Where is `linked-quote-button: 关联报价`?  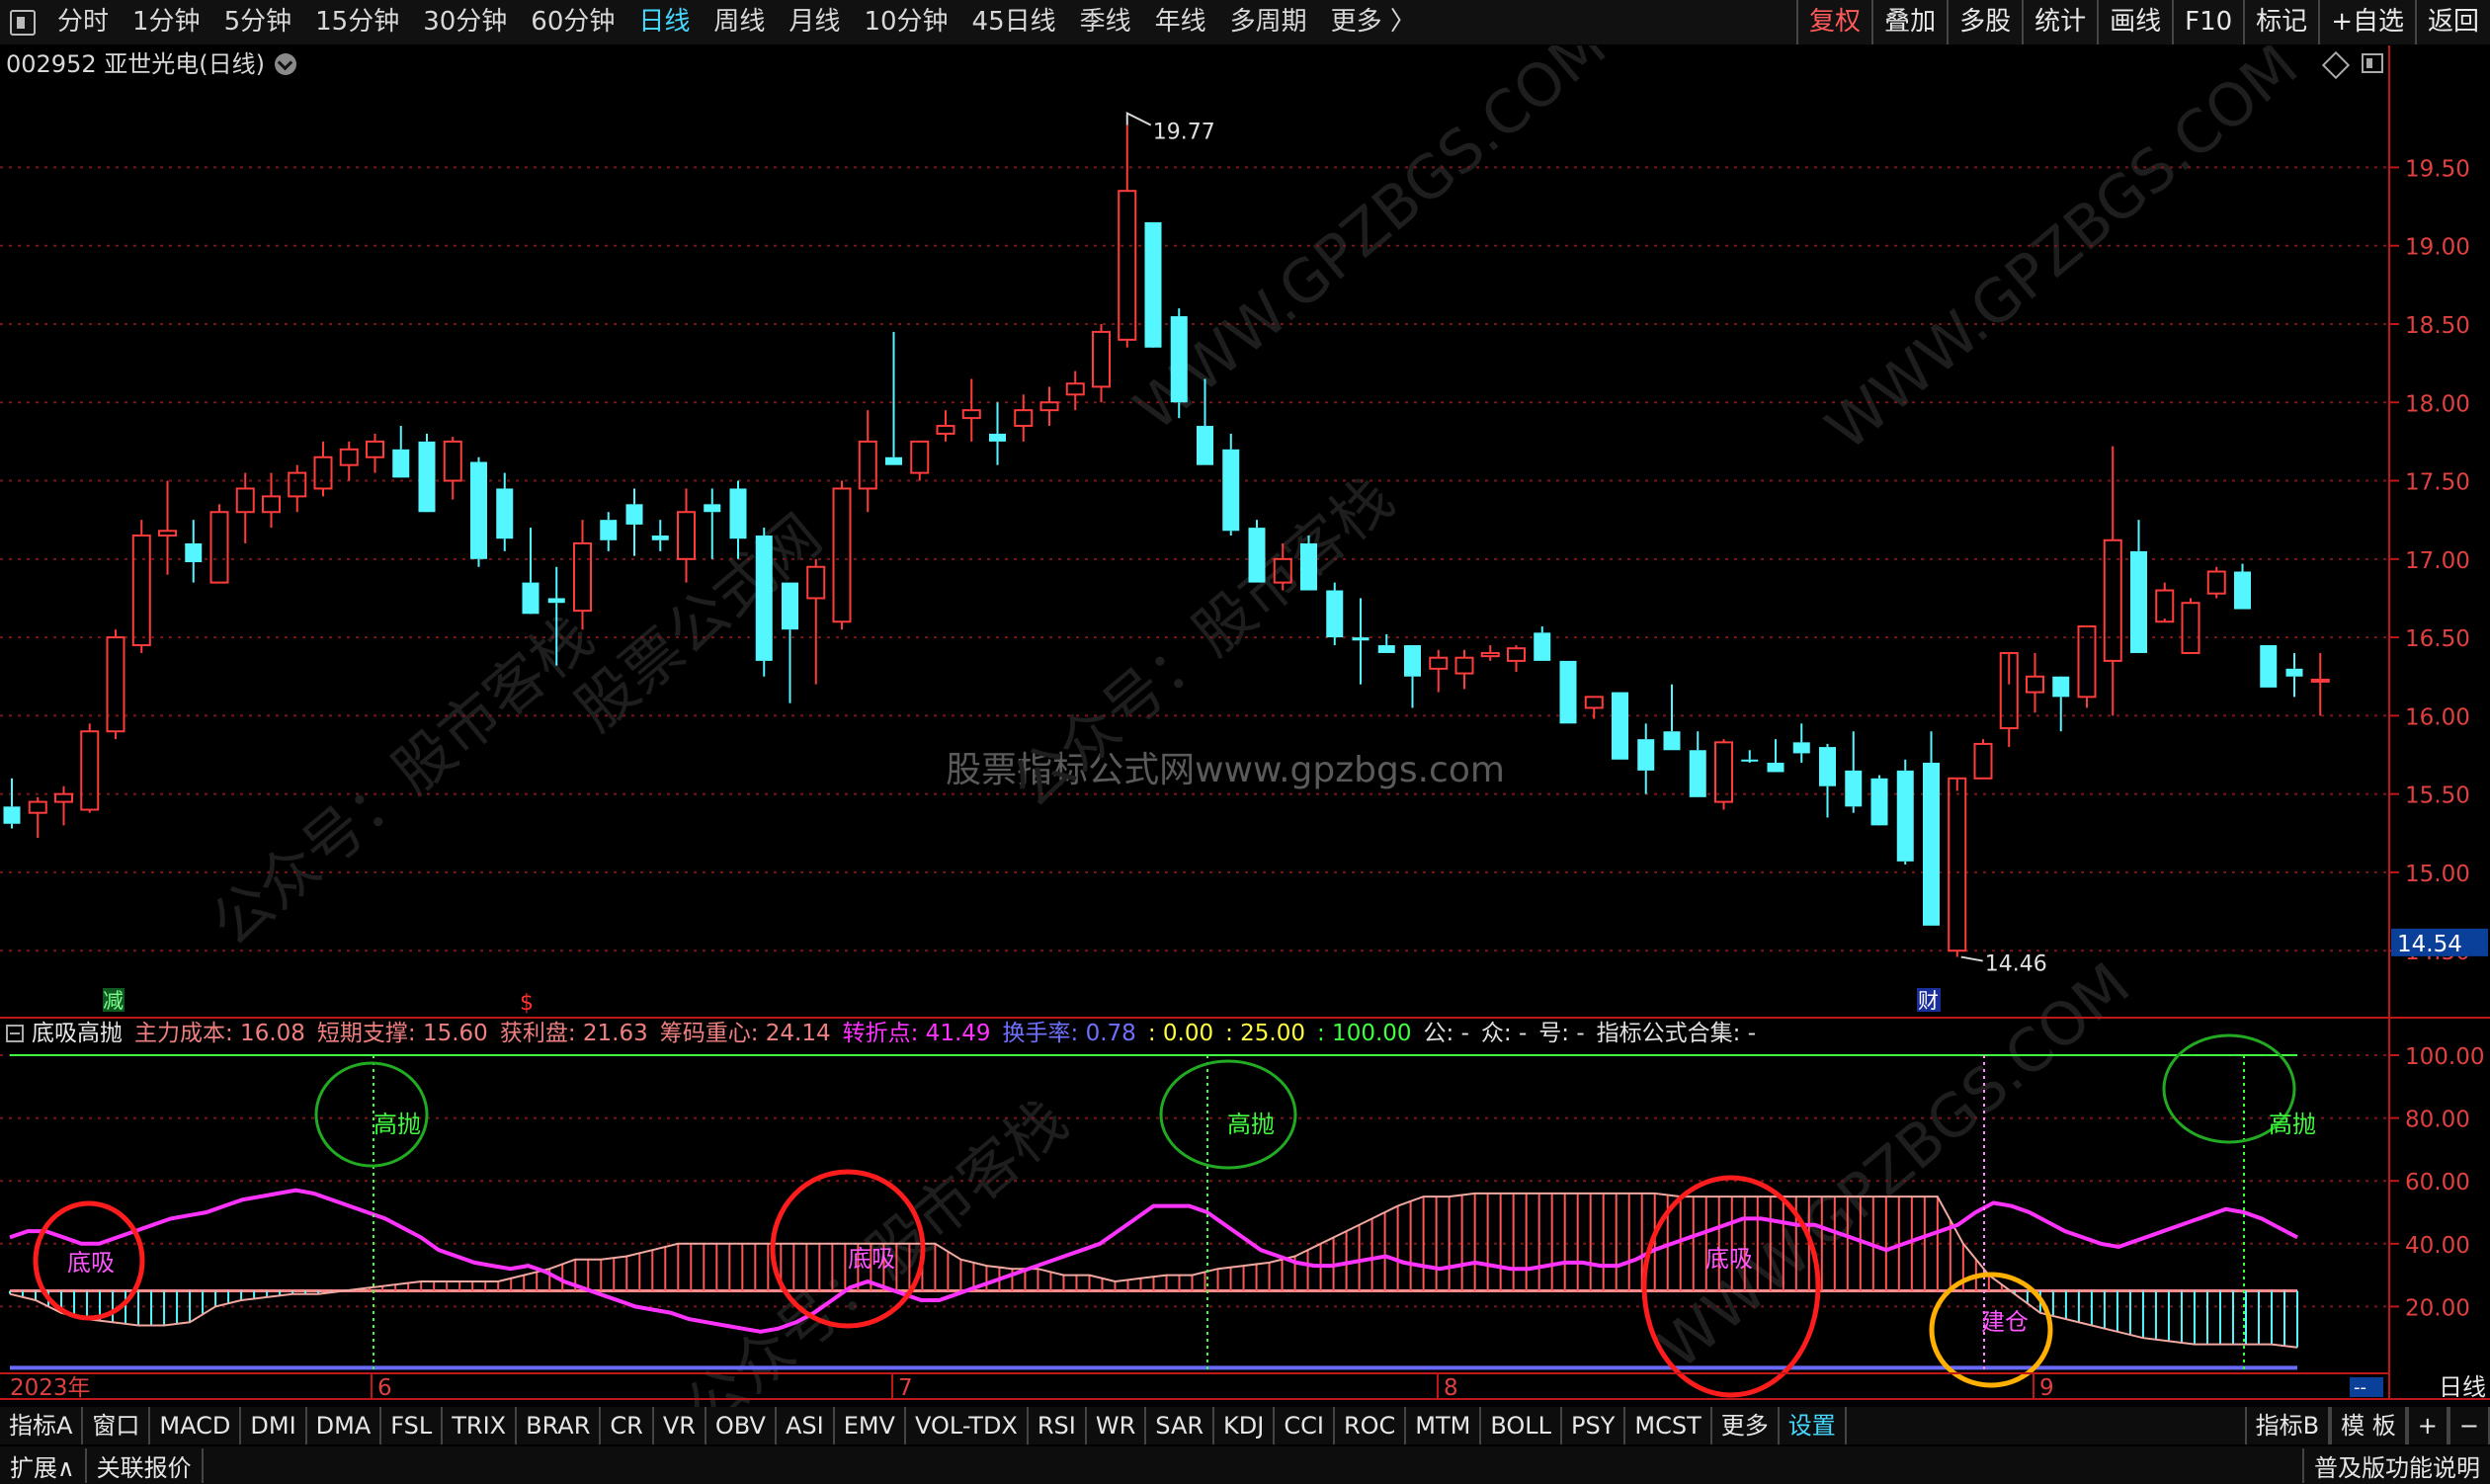 linked-quote-button: 关联报价 is located at coordinates (145, 1465).